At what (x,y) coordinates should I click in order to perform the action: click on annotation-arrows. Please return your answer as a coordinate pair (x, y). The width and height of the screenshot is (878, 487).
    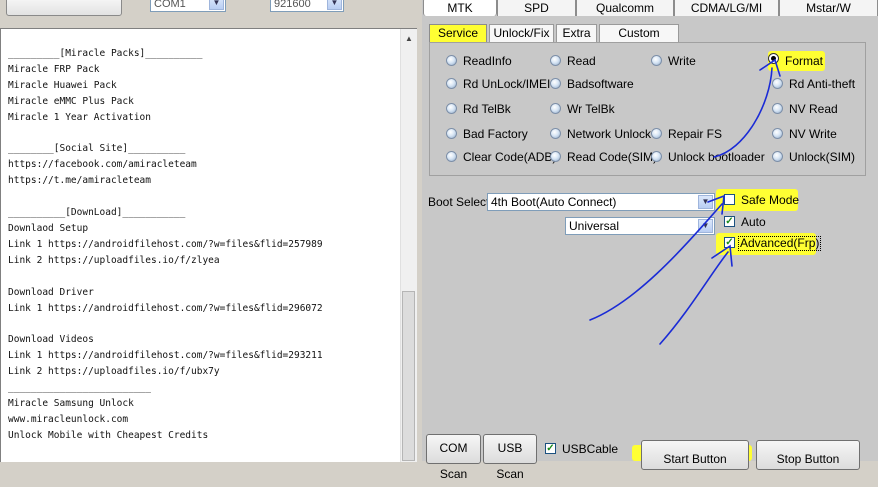
    Looking at the image, I should click on (685, 201).